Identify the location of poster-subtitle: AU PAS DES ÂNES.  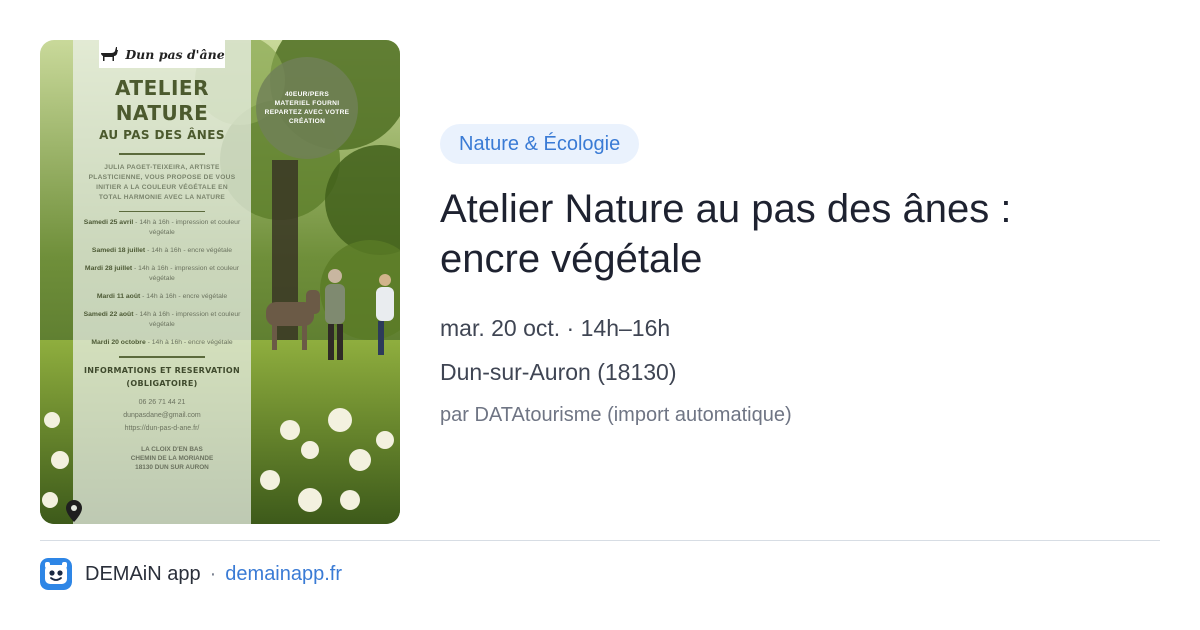
(162, 135).